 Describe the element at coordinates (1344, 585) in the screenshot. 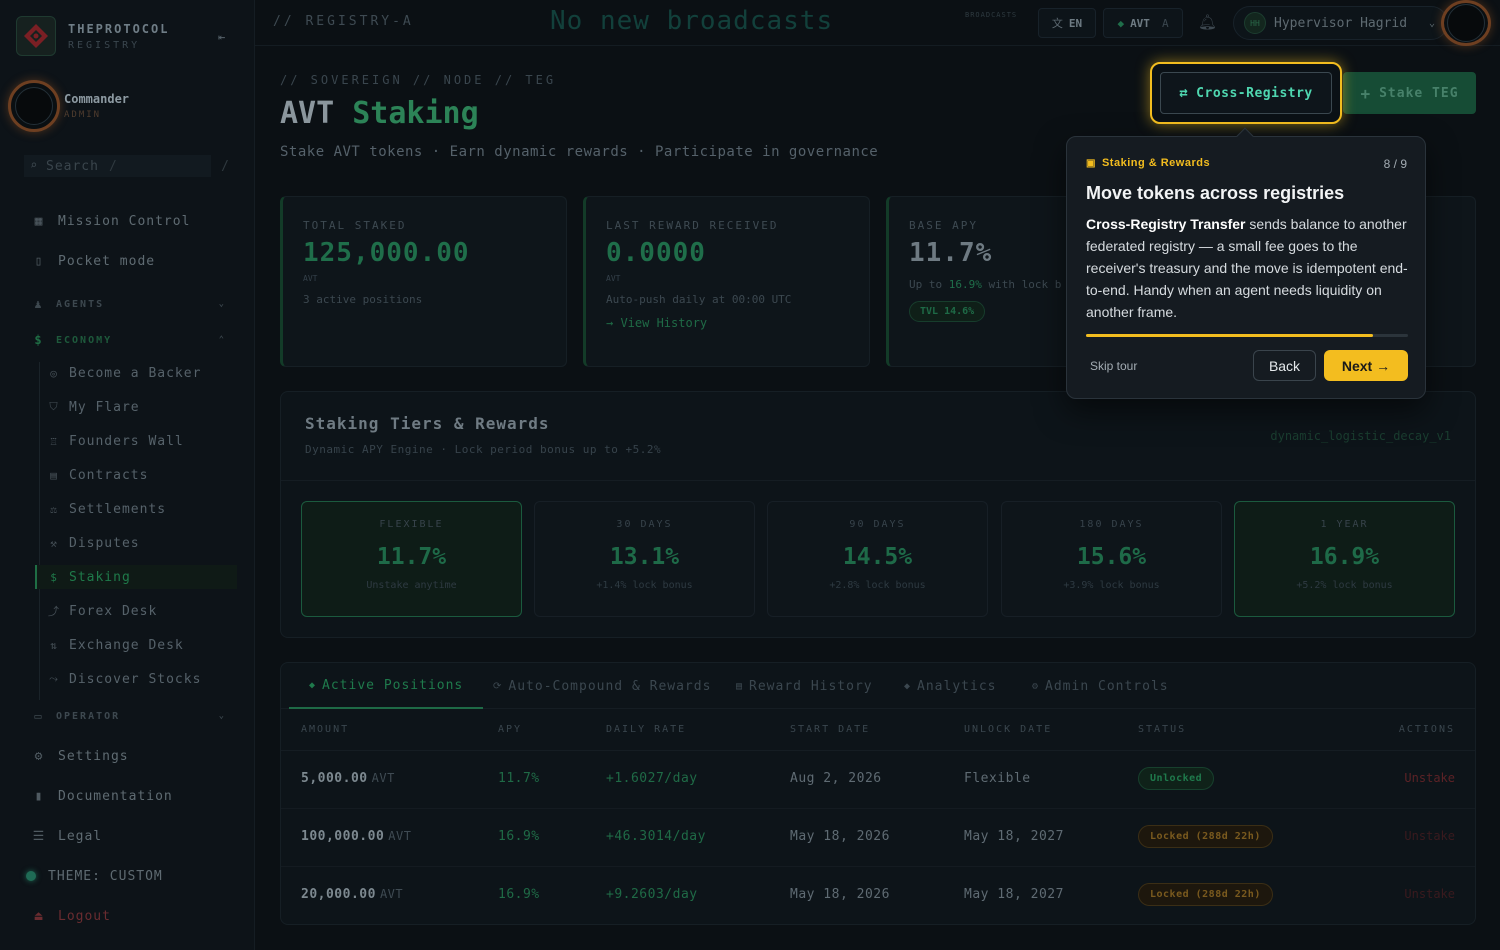

I see `tier-note: +5.2% lock bonus` at that location.